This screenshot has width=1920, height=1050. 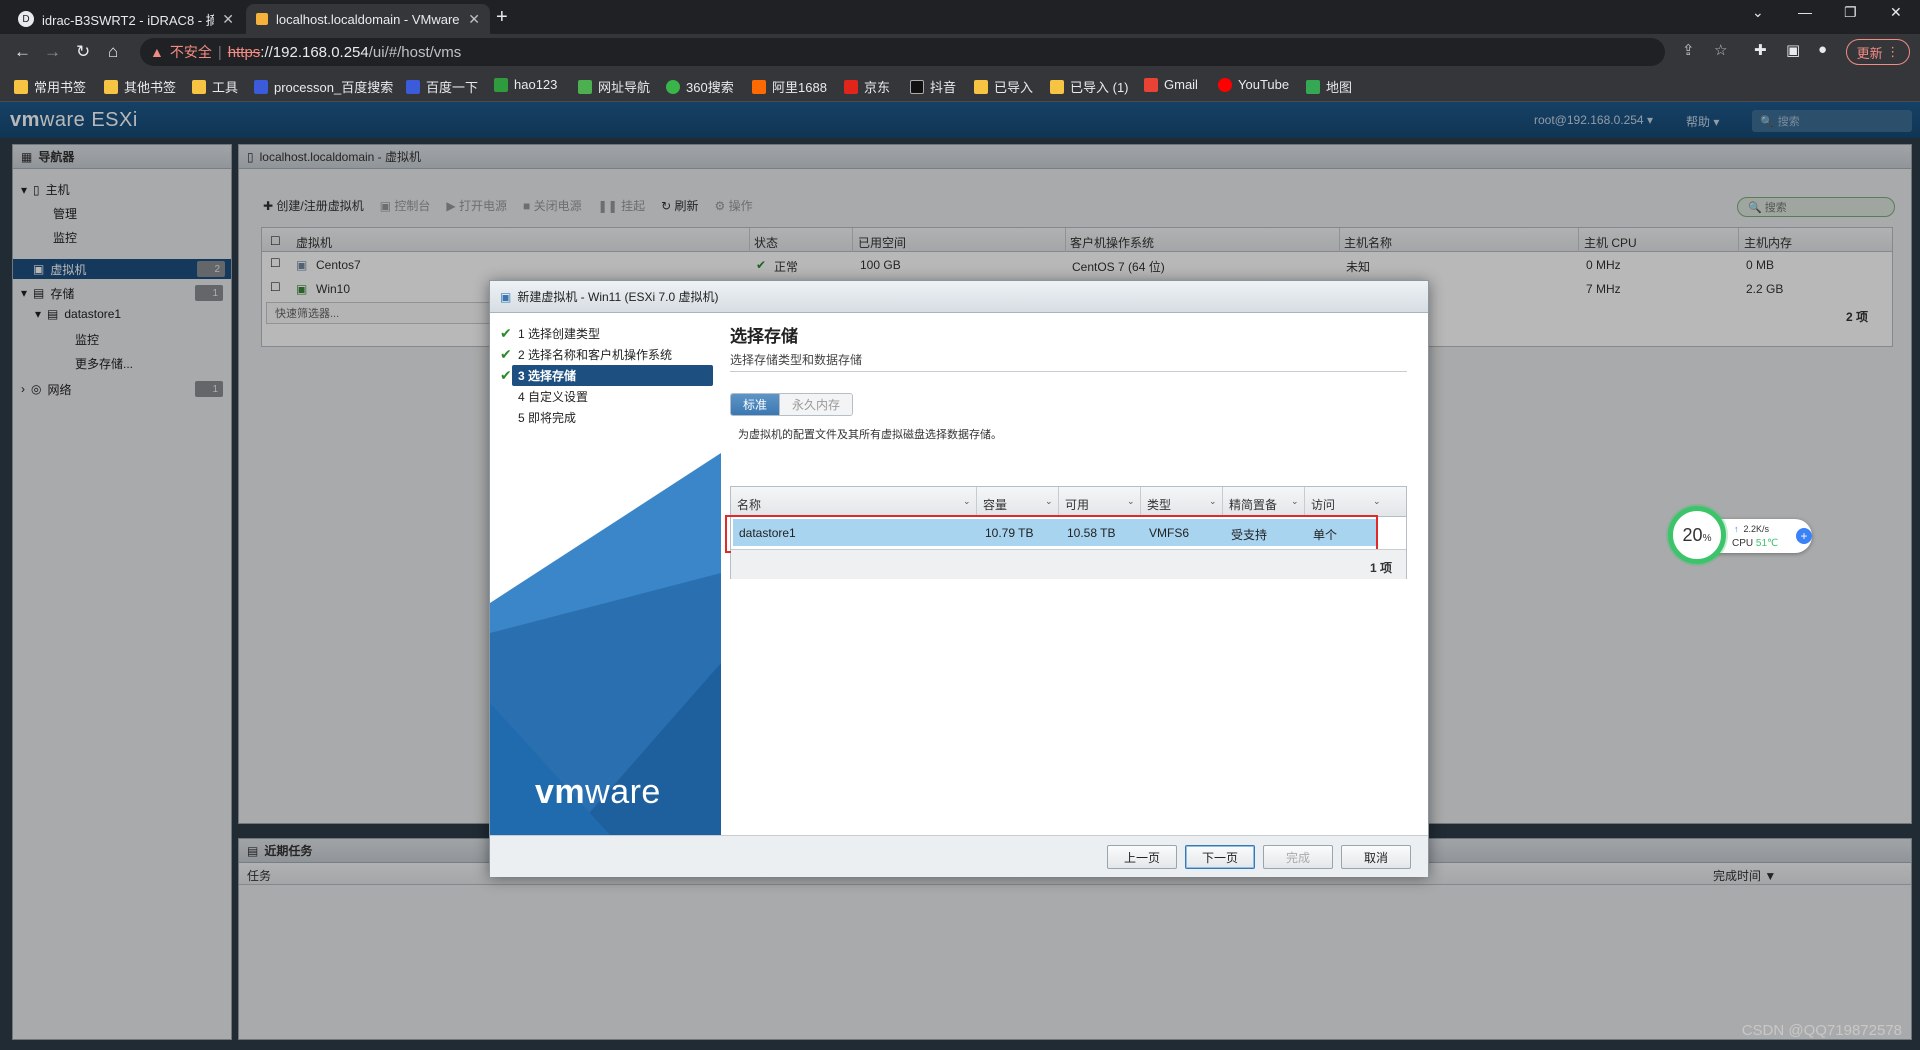 I want to click on vmware-icon, so click(x=262, y=19).